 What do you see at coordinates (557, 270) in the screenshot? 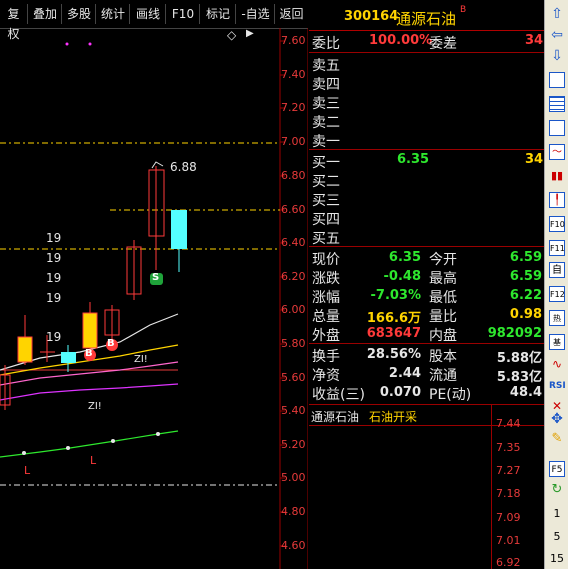
I see `self-select-icon: 自` at bounding box center [557, 270].